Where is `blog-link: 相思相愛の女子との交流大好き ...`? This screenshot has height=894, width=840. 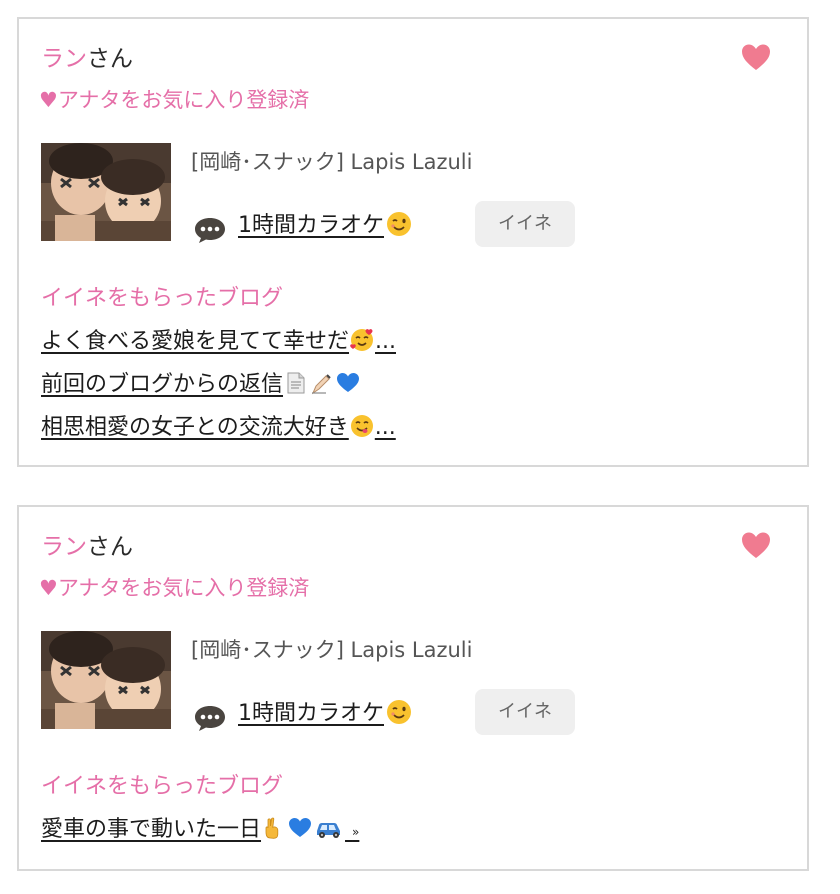 blog-link: 相思相愛の女子との交流大好き ... is located at coordinates (218, 427).